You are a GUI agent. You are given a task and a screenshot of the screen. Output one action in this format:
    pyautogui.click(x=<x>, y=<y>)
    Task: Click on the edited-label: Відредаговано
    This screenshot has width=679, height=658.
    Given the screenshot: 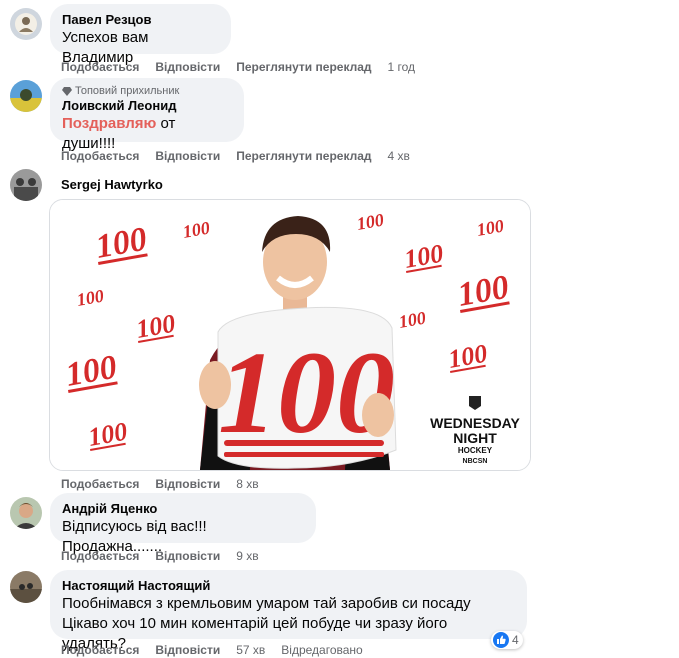 What is the action you would take?
    pyautogui.click(x=321, y=650)
    